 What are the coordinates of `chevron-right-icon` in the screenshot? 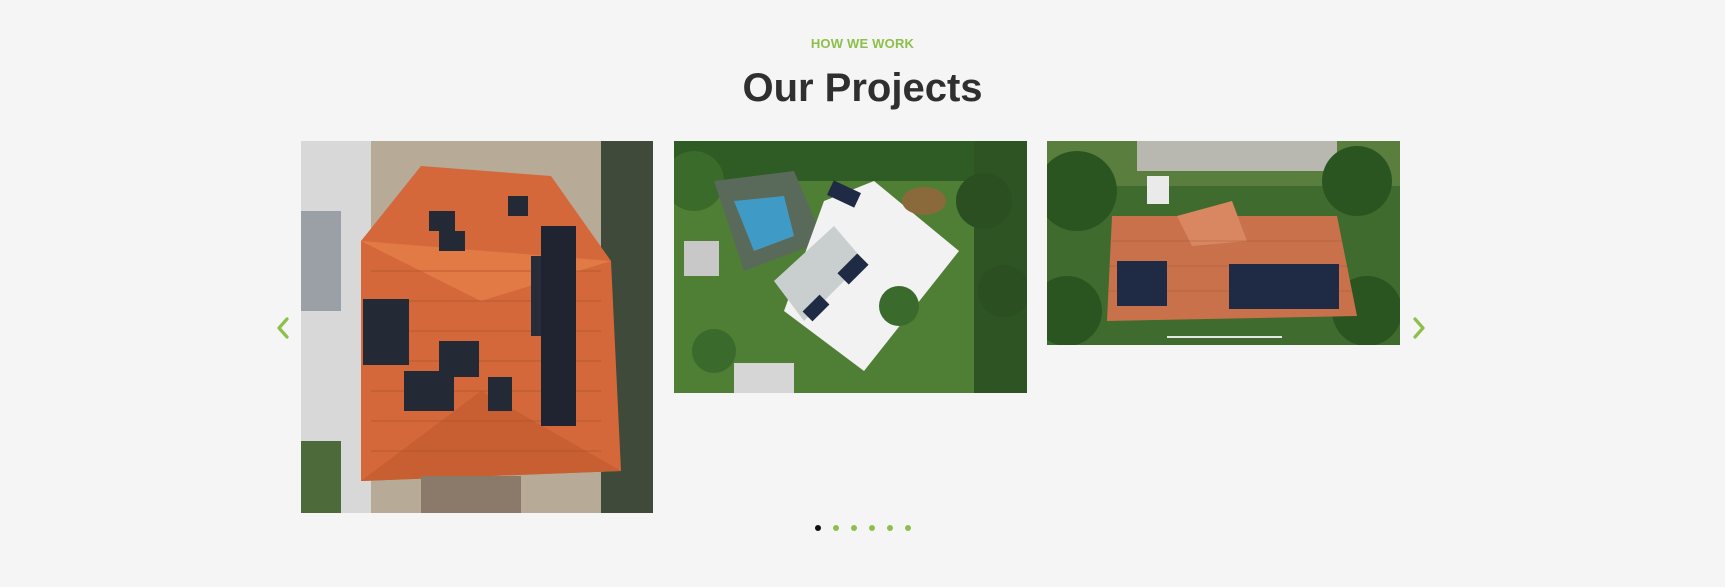 It's located at (1419, 328).